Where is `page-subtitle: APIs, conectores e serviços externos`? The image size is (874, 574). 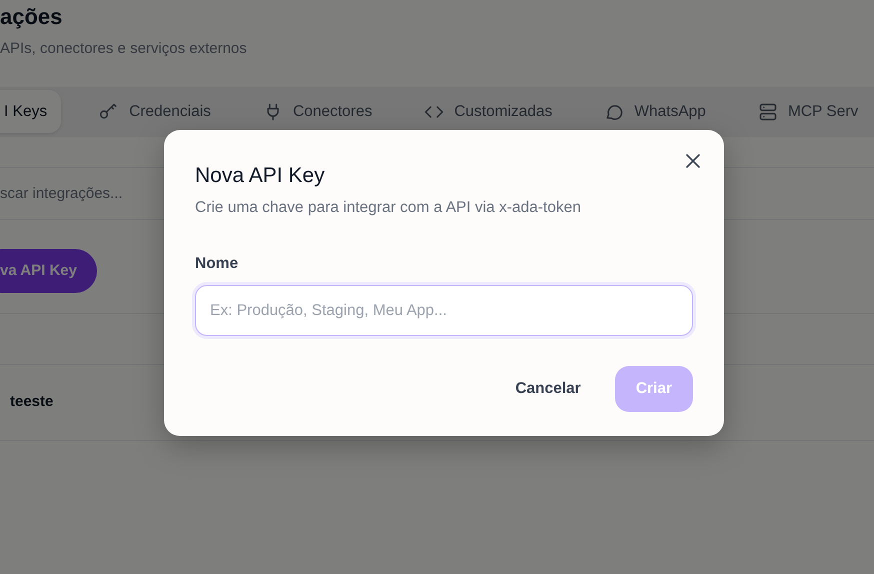 page-subtitle: APIs, conectores e serviços externos is located at coordinates (124, 49).